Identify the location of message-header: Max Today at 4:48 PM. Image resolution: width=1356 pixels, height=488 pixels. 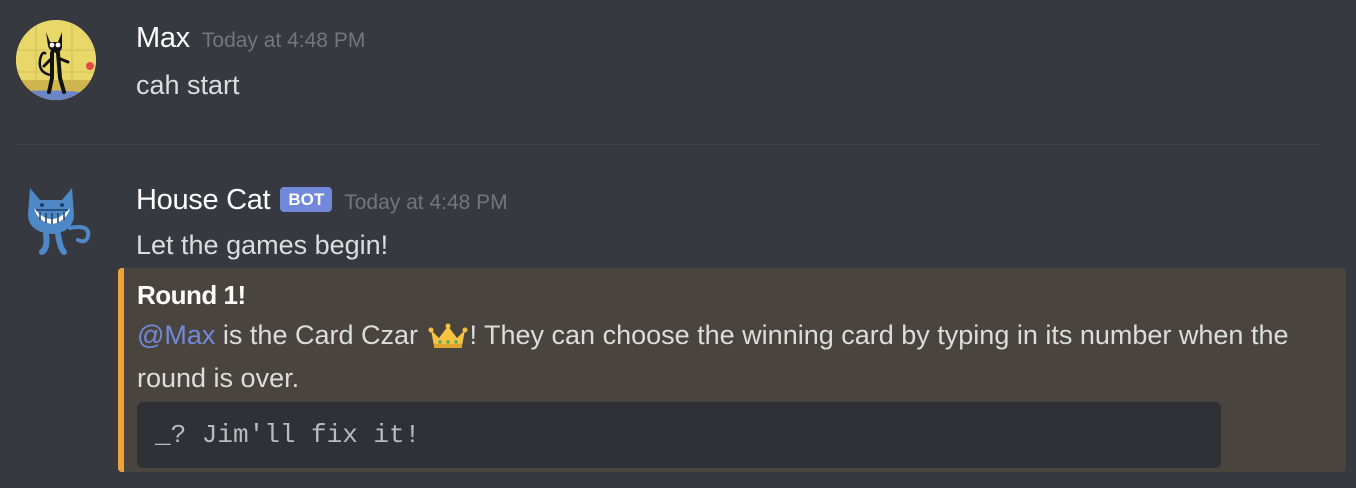
(250, 38).